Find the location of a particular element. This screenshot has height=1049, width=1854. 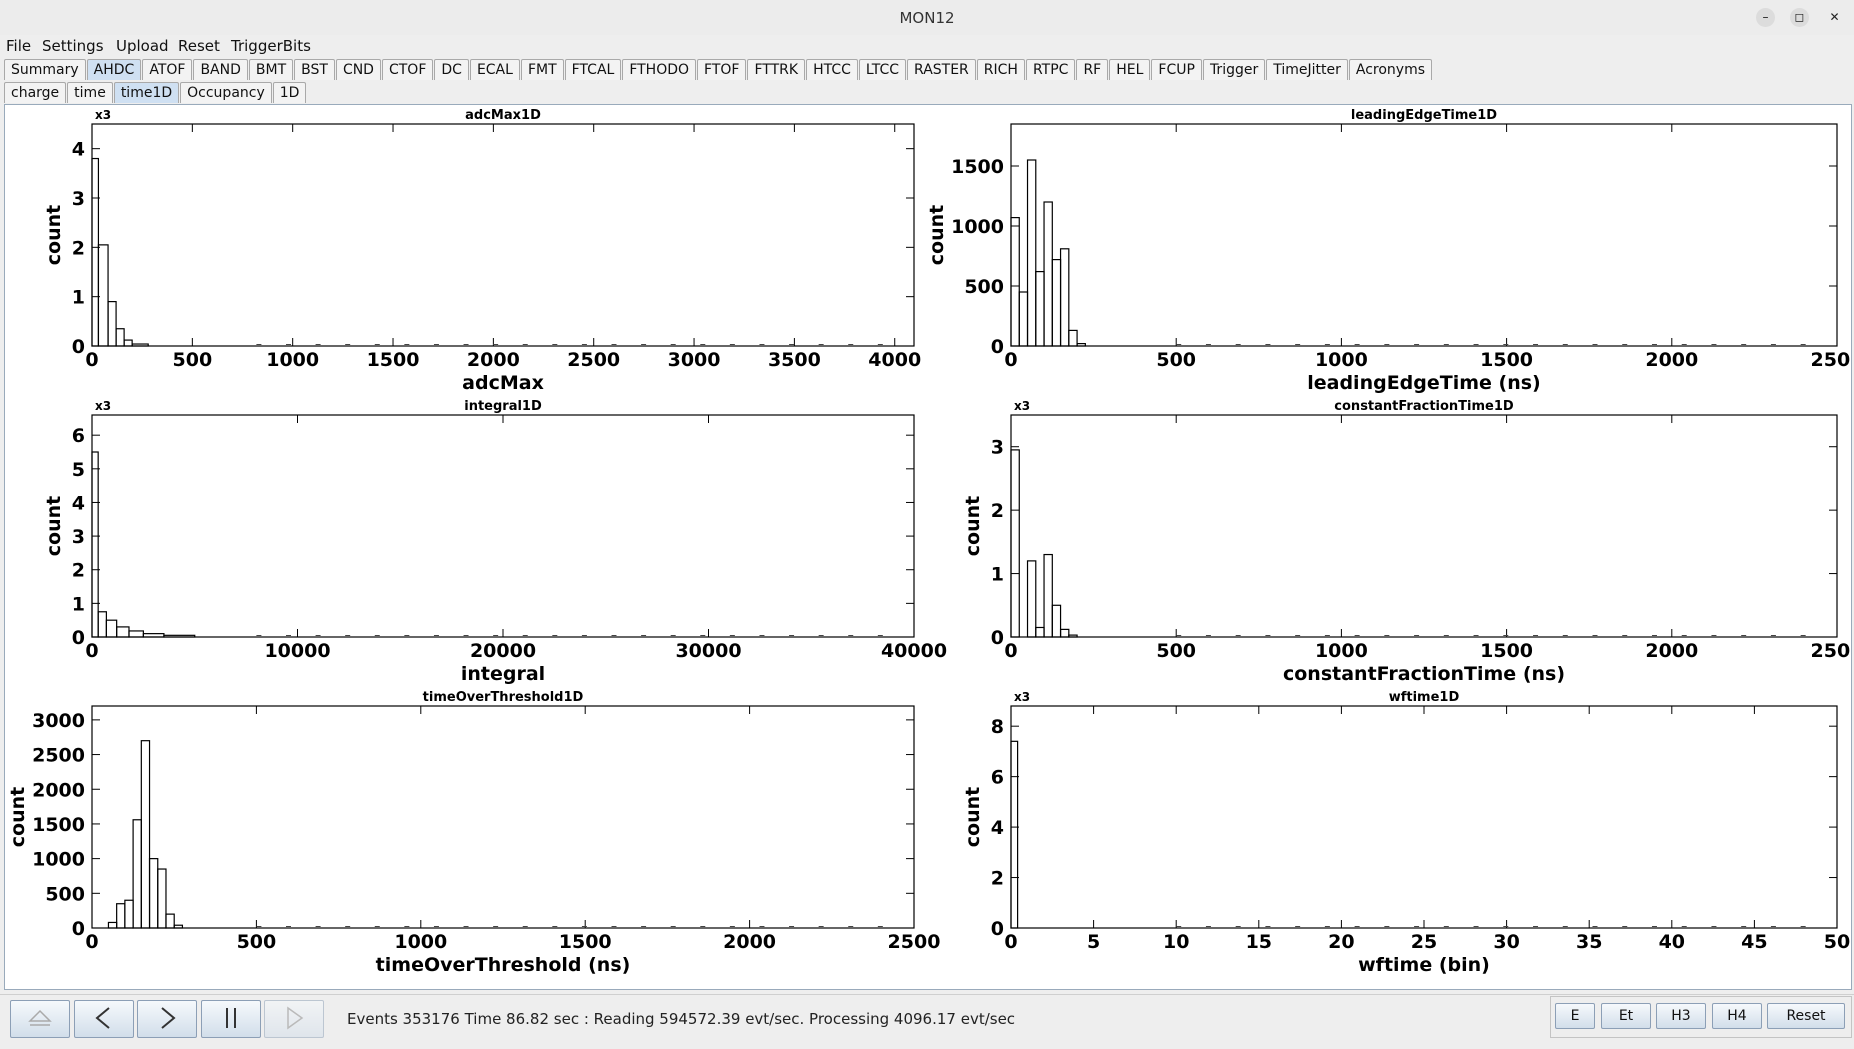

menu-upload: Upload is located at coordinates (142, 46).